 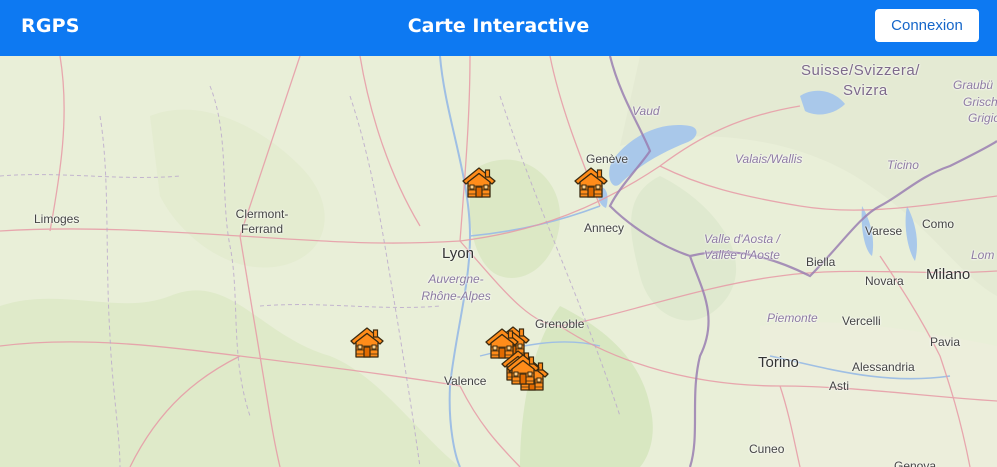 I want to click on label-graubu-line1: Graubü, so click(x=973, y=85).